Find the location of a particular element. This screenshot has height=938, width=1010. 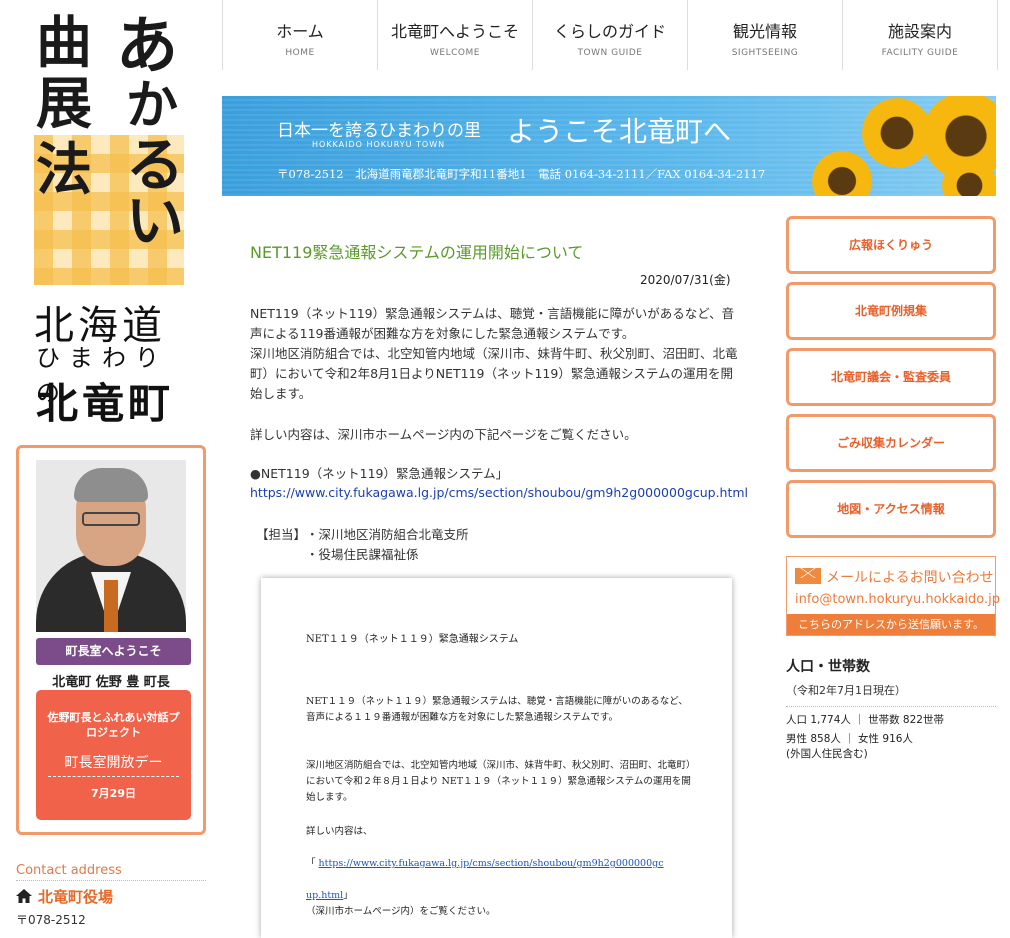

sunflower-image is located at coordinates (842, 173).